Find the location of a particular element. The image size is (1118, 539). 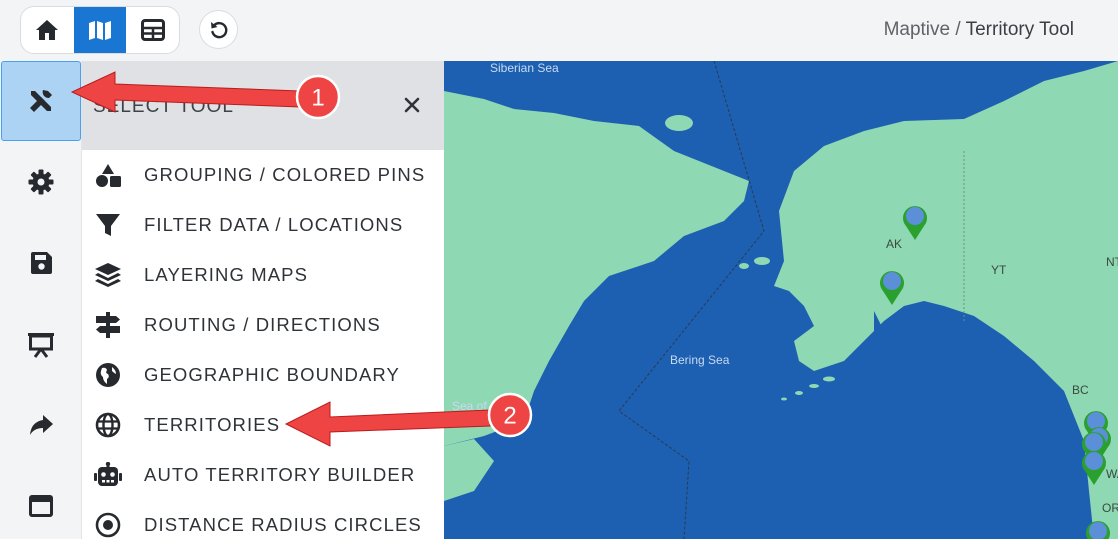

save-icon is located at coordinates (41, 263).